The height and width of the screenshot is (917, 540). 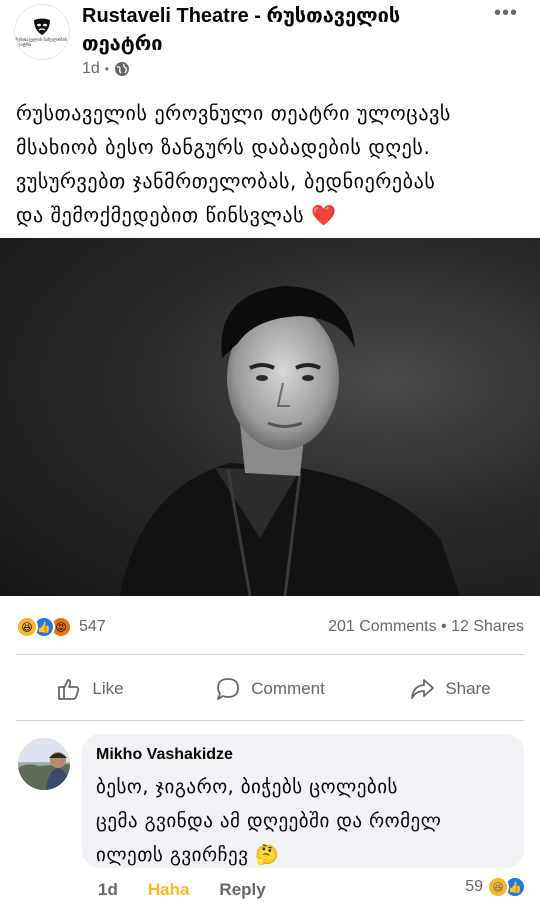 What do you see at coordinates (267, 855) in the screenshot?
I see `thinking-emoji-icon: 🤔` at bounding box center [267, 855].